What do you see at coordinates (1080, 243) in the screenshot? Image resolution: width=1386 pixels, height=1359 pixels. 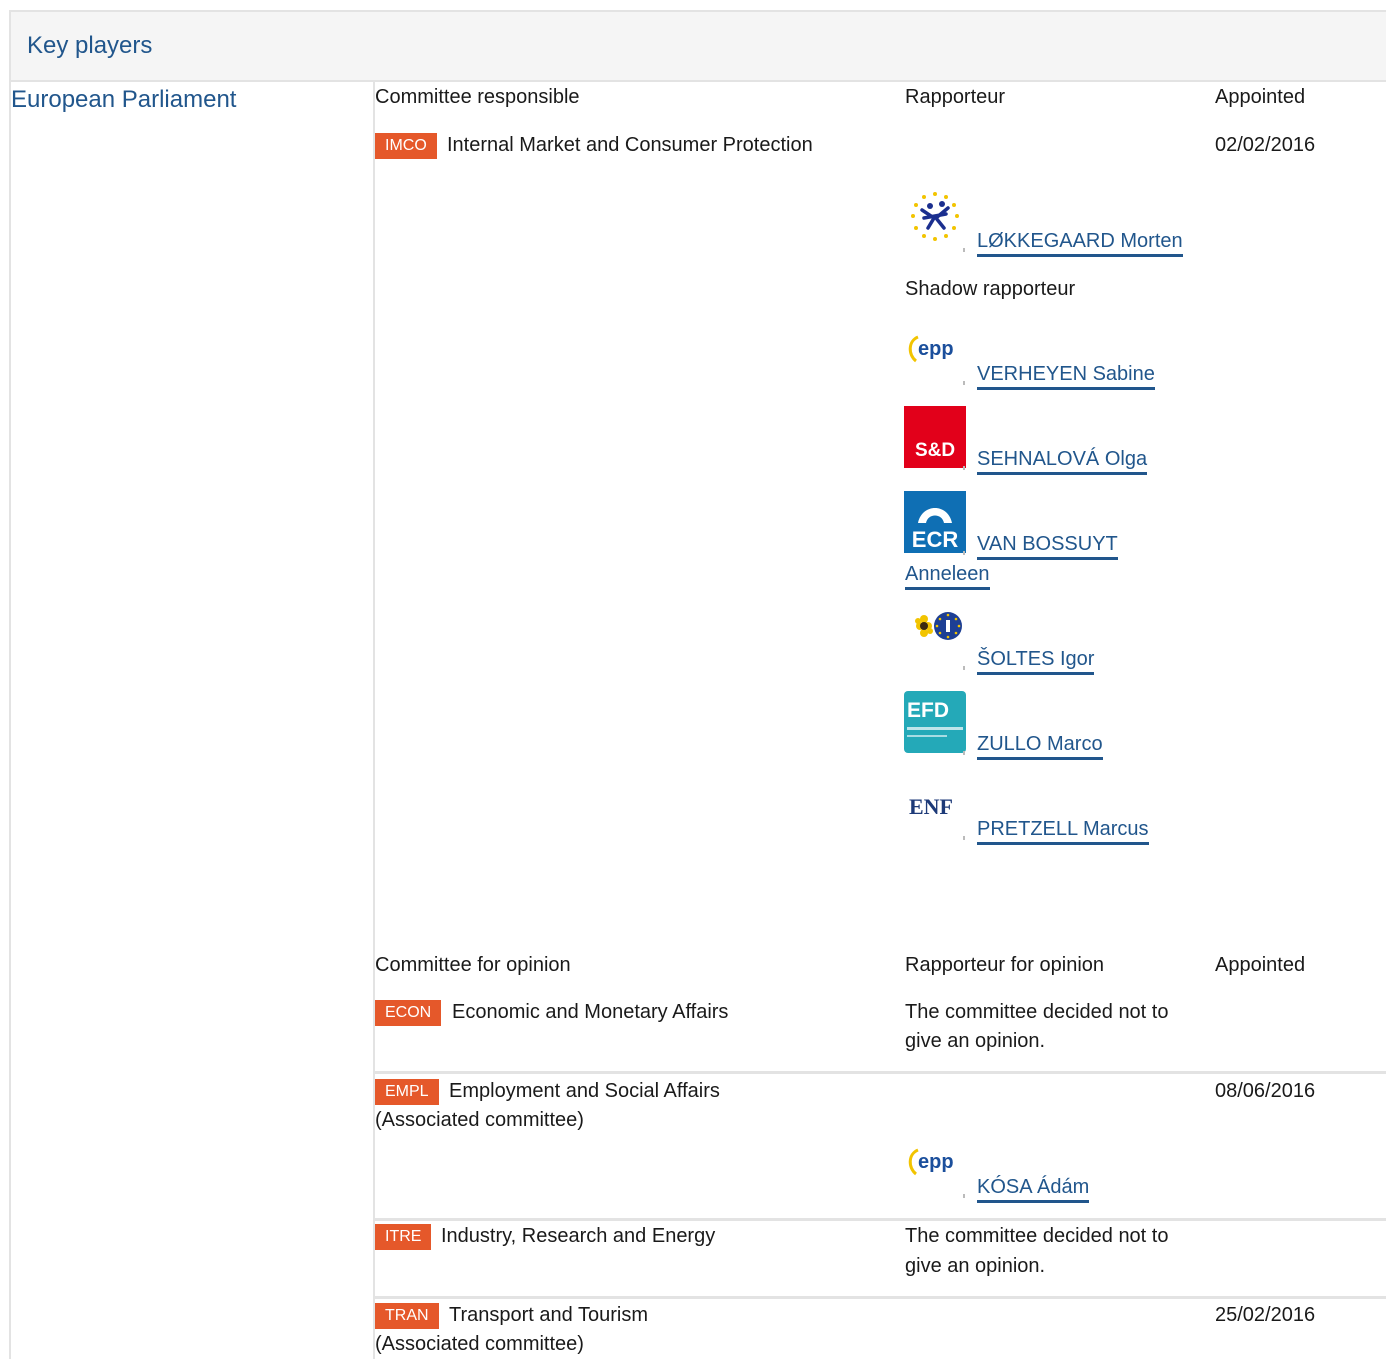 I see `rapporteur-link-lokkegaard: LØKKEGAARD Morten` at bounding box center [1080, 243].